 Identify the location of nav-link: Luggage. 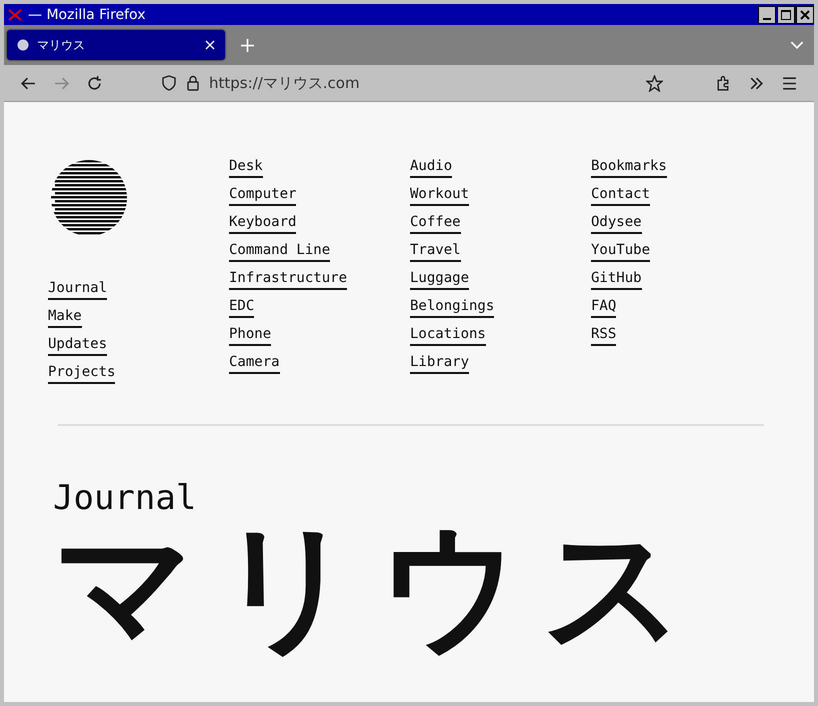
(440, 280).